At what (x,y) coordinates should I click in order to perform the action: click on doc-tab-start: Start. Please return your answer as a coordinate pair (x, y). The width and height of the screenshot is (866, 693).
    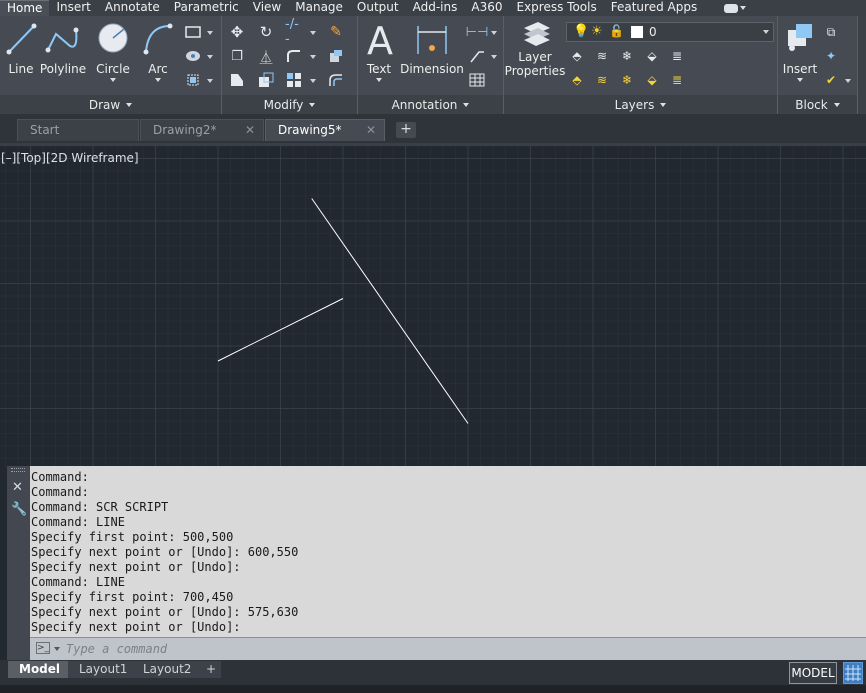
    Looking at the image, I should click on (78, 130).